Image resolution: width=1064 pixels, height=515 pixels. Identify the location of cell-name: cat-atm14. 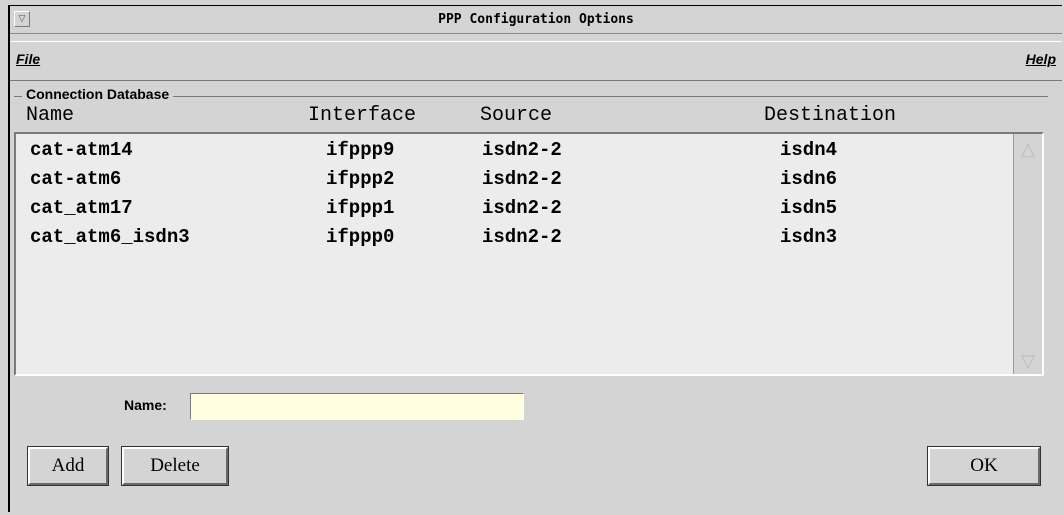
(81, 150).